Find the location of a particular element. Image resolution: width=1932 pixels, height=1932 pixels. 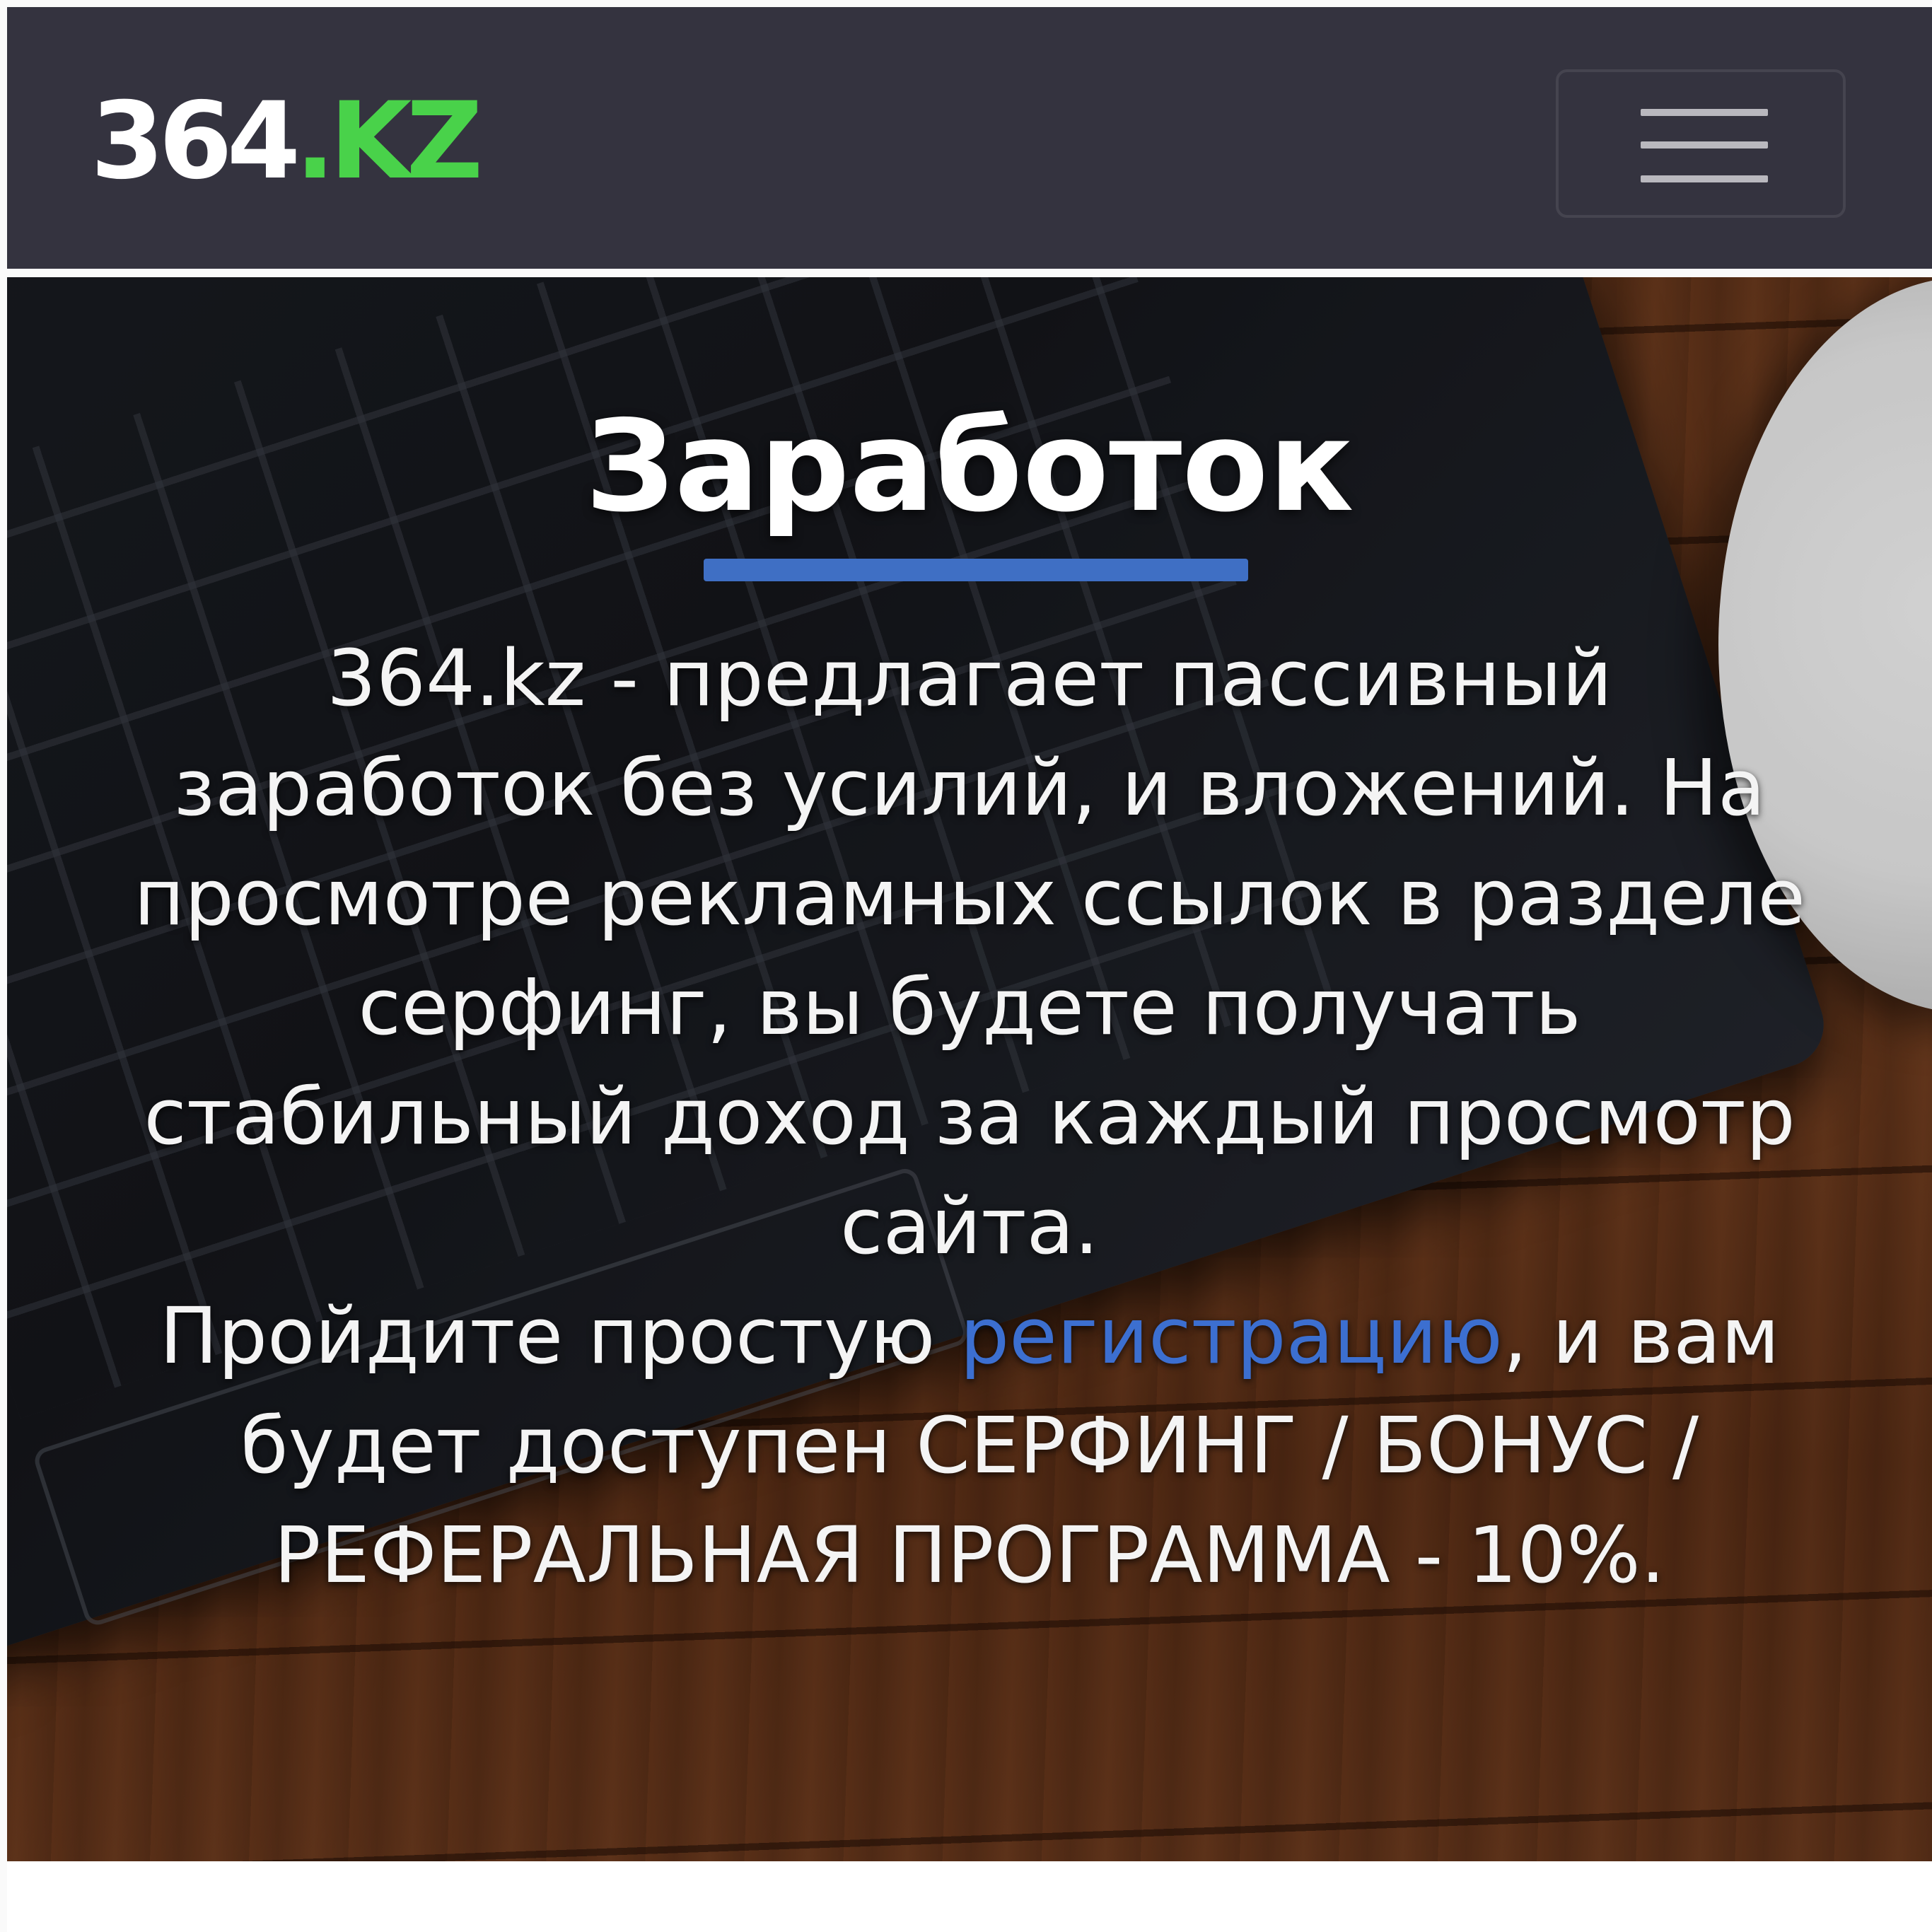

navbar: 364 .KZ is located at coordinates (969, 138).